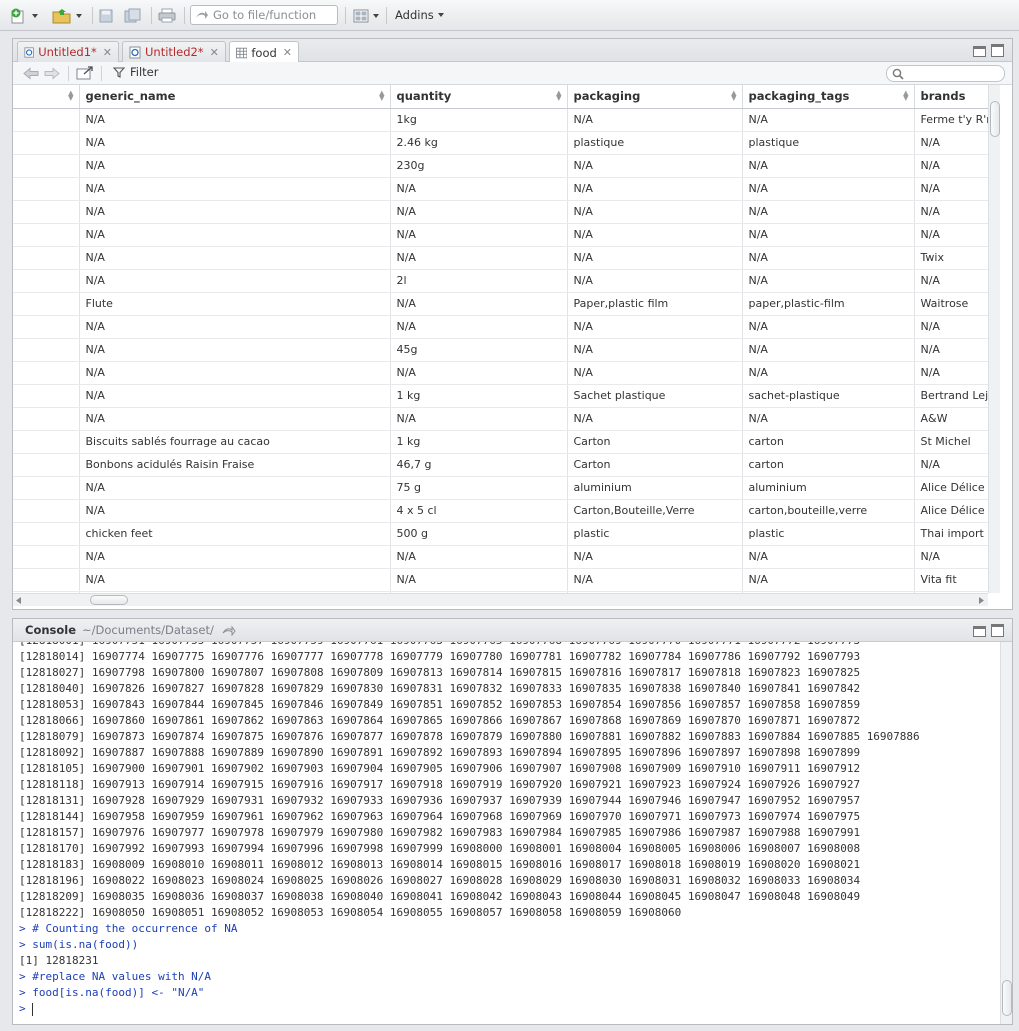 This screenshot has height=1031, width=1019. What do you see at coordinates (828, 396) in the screenshot?
I see `table-cell: sachet-plastique` at bounding box center [828, 396].